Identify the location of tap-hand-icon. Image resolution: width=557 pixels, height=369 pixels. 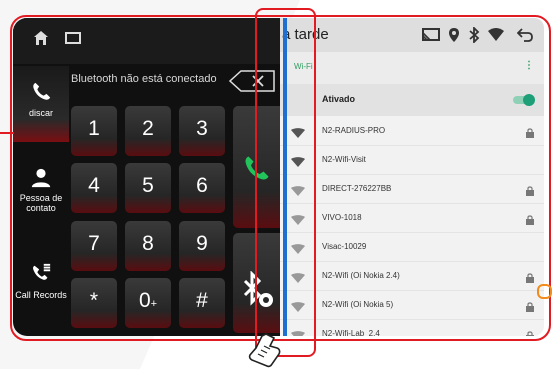
(264, 350).